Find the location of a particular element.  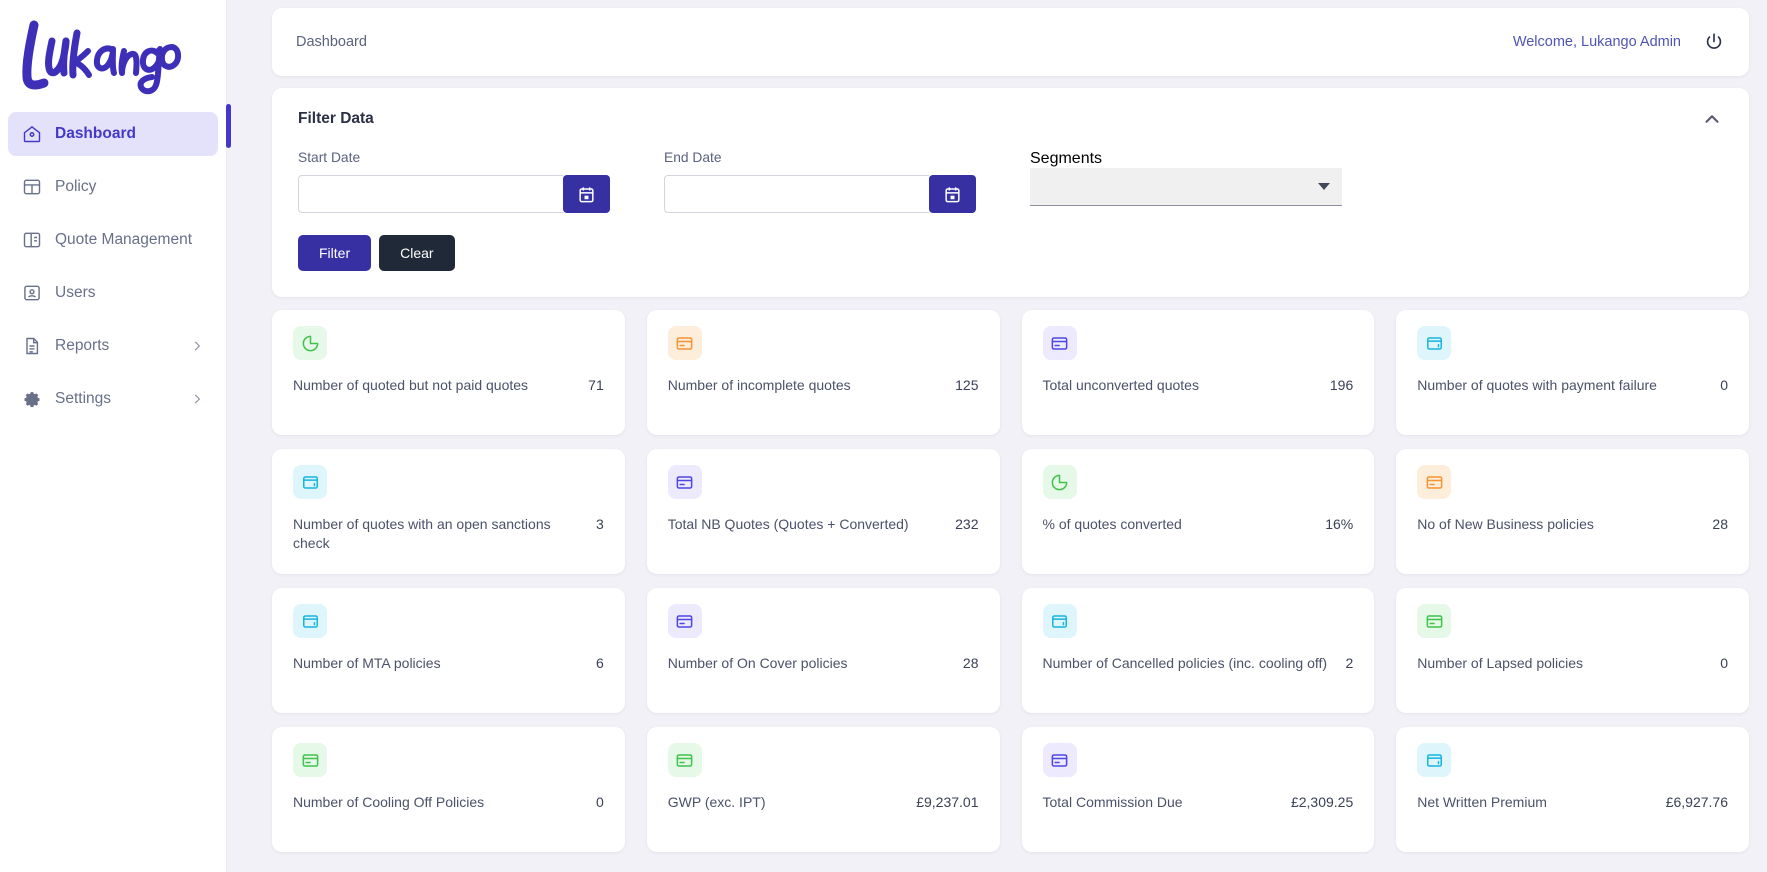

kpi-title: No of New Business policies is located at coordinates (1505, 524).